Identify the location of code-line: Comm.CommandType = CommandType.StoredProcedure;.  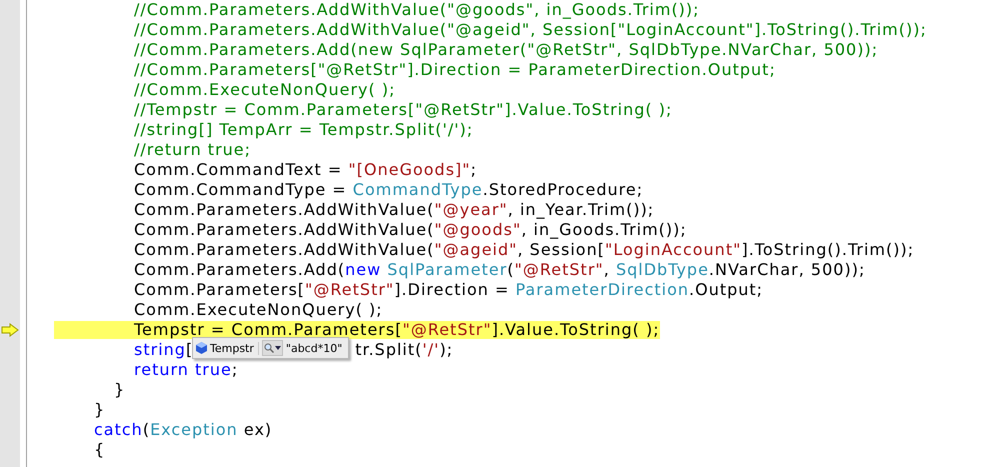
(388, 190).